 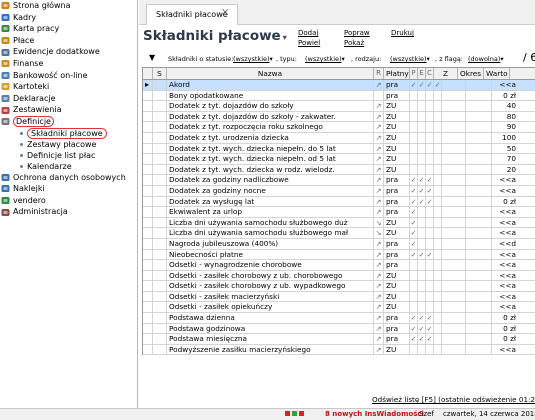 I want to click on column-header-5: P, so click(x=414, y=73).